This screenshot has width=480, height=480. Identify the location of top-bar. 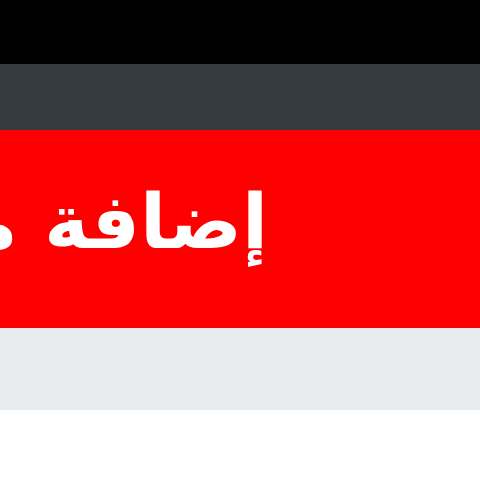
(240, 32).